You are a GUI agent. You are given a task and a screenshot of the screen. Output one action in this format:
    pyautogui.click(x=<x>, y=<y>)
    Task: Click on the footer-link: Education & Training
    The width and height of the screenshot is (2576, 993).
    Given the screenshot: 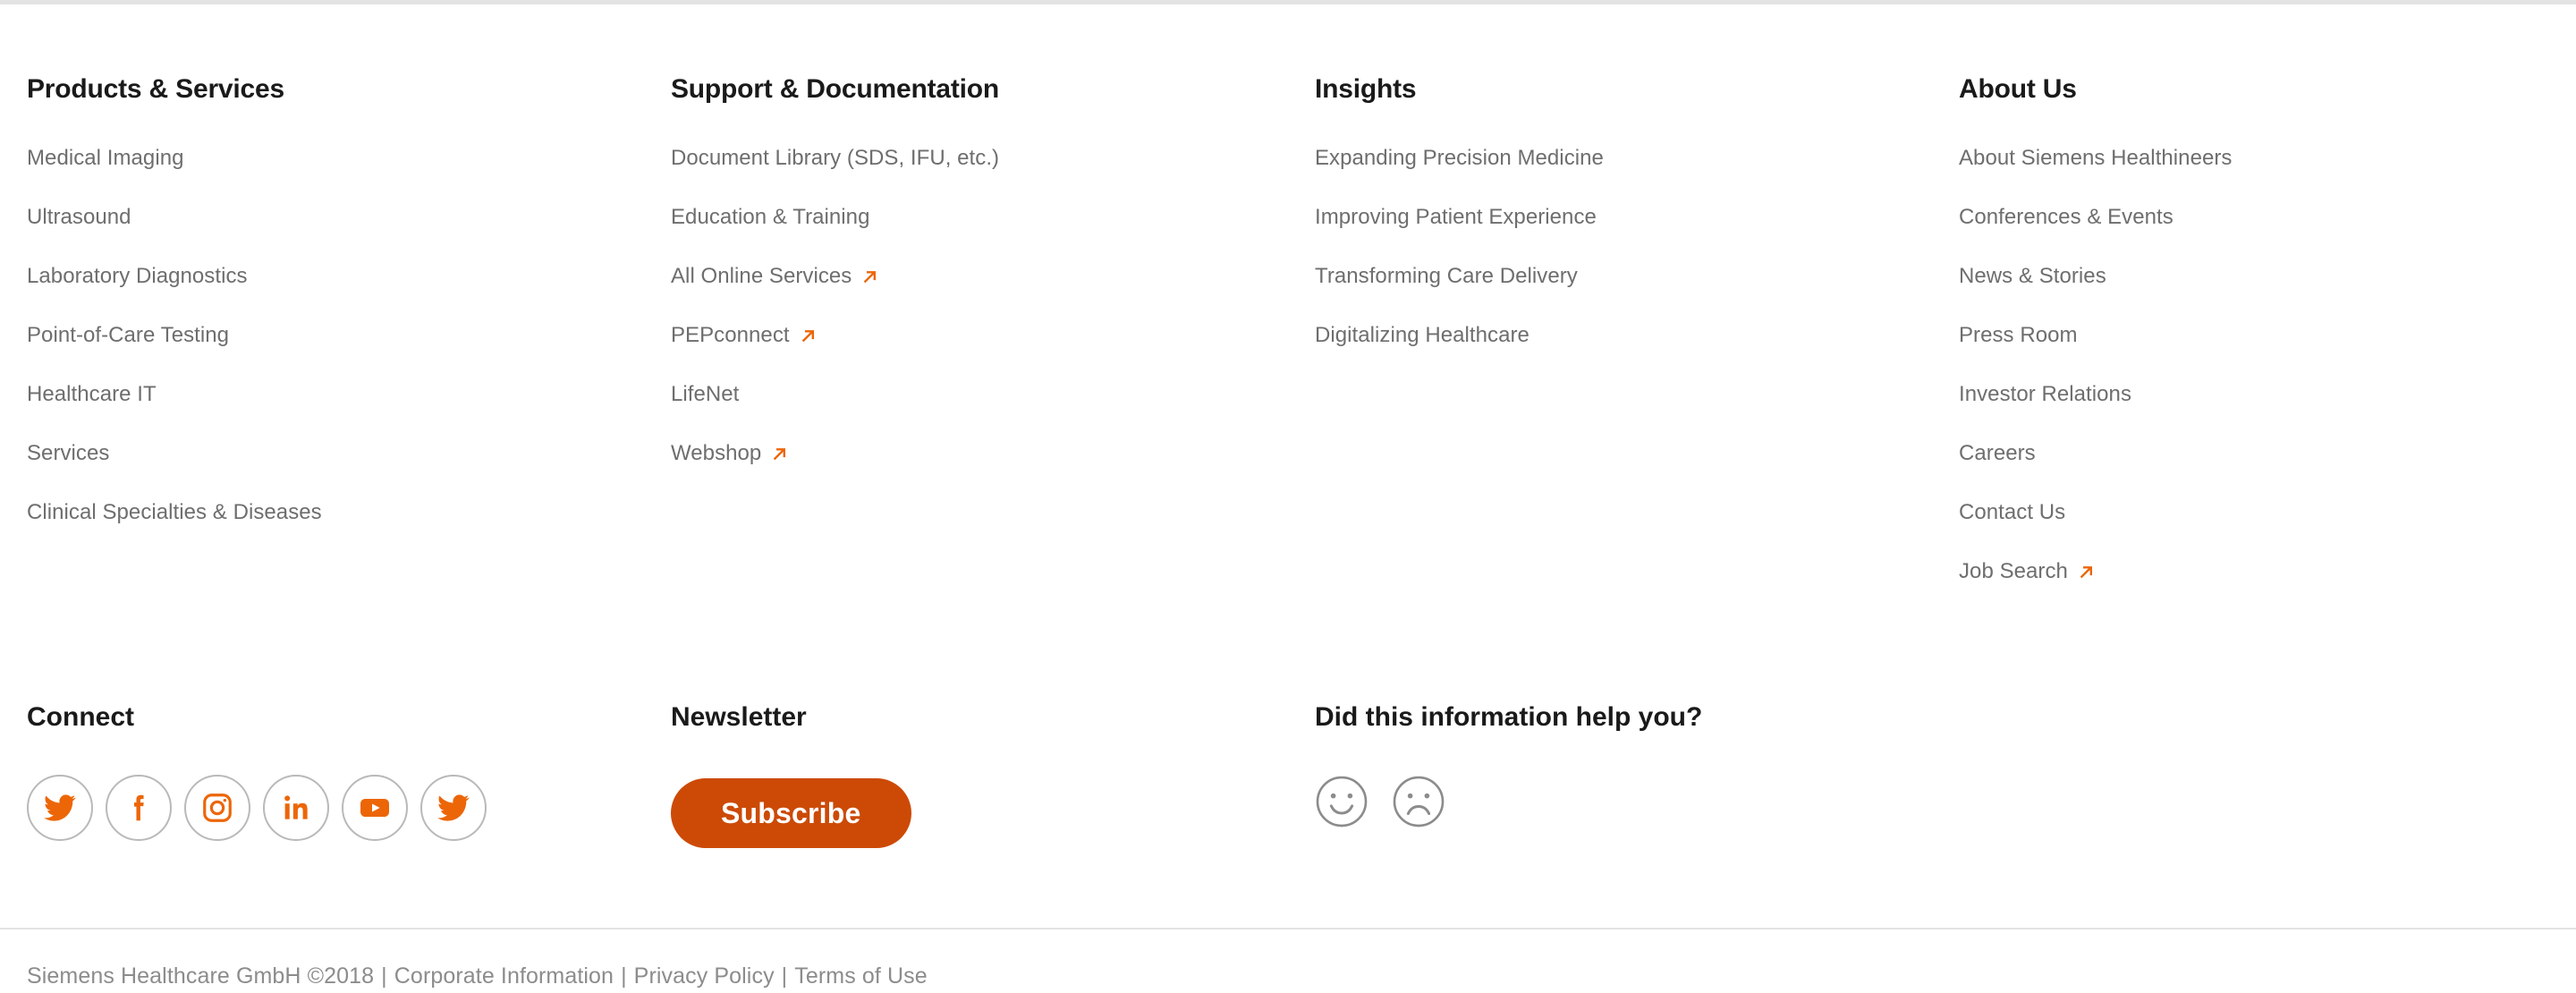 What is the action you would take?
    pyautogui.click(x=770, y=217)
    